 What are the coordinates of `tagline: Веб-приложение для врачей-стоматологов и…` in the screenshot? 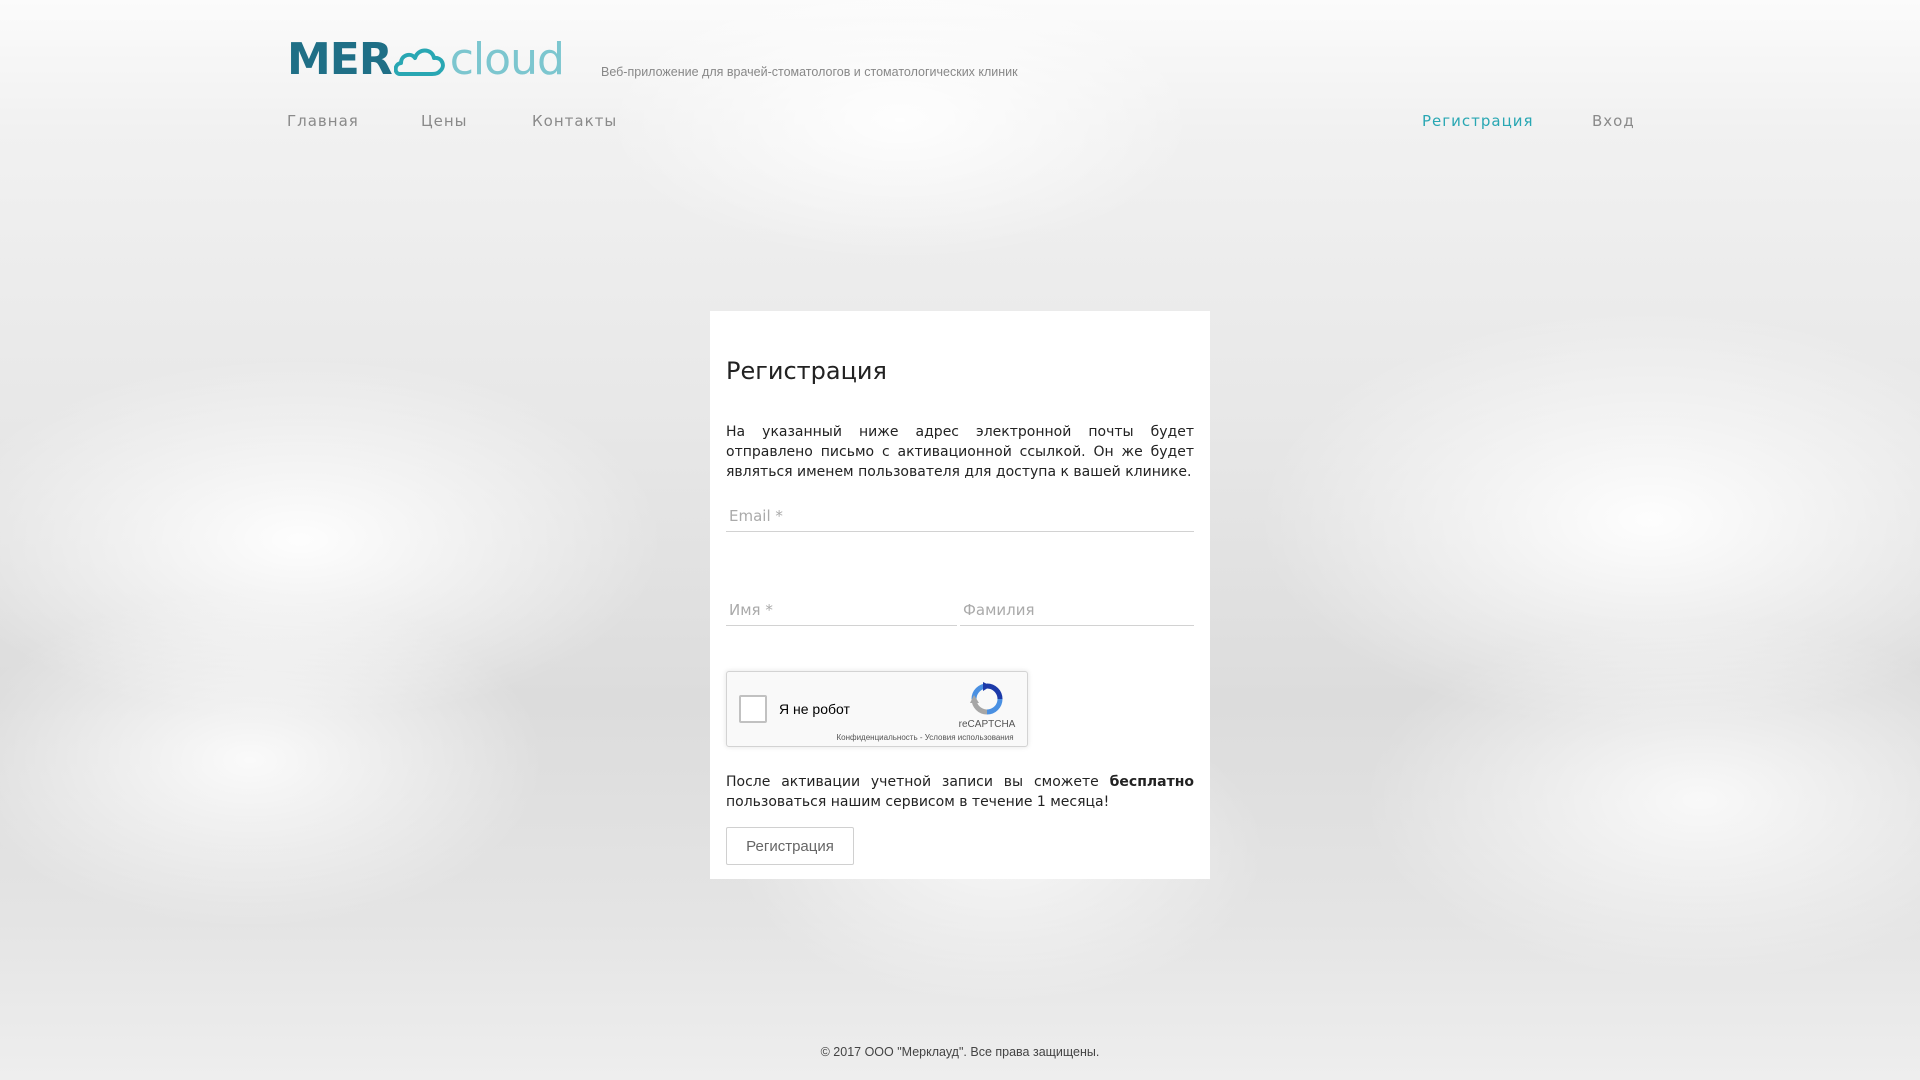 It's located at (809, 72).